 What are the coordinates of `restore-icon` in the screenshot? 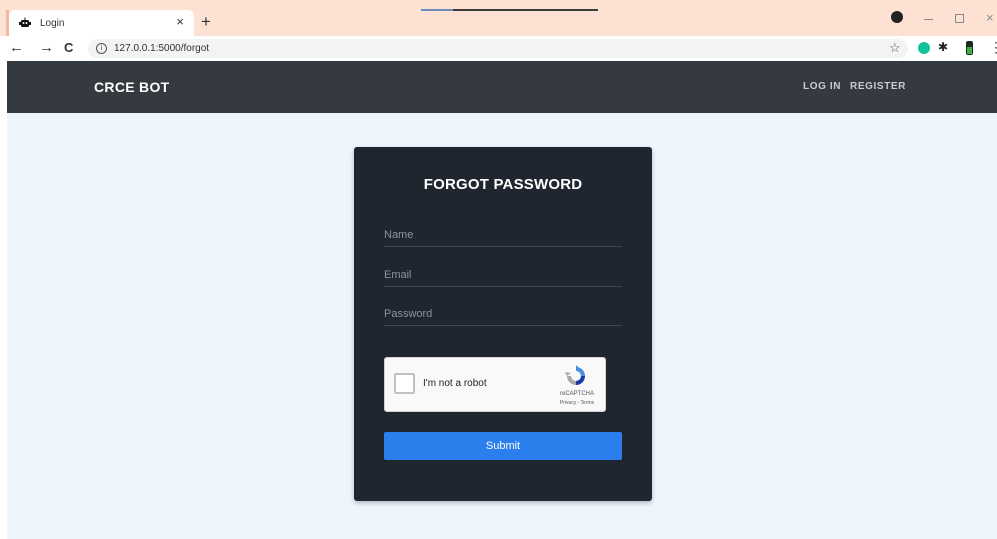 It's located at (959, 18).